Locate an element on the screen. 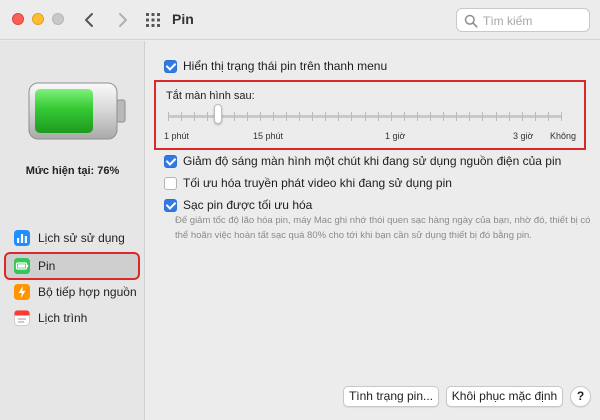 This screenshot has height=420, width=600. chevron-right-icon is located at coordinates (123, 20).